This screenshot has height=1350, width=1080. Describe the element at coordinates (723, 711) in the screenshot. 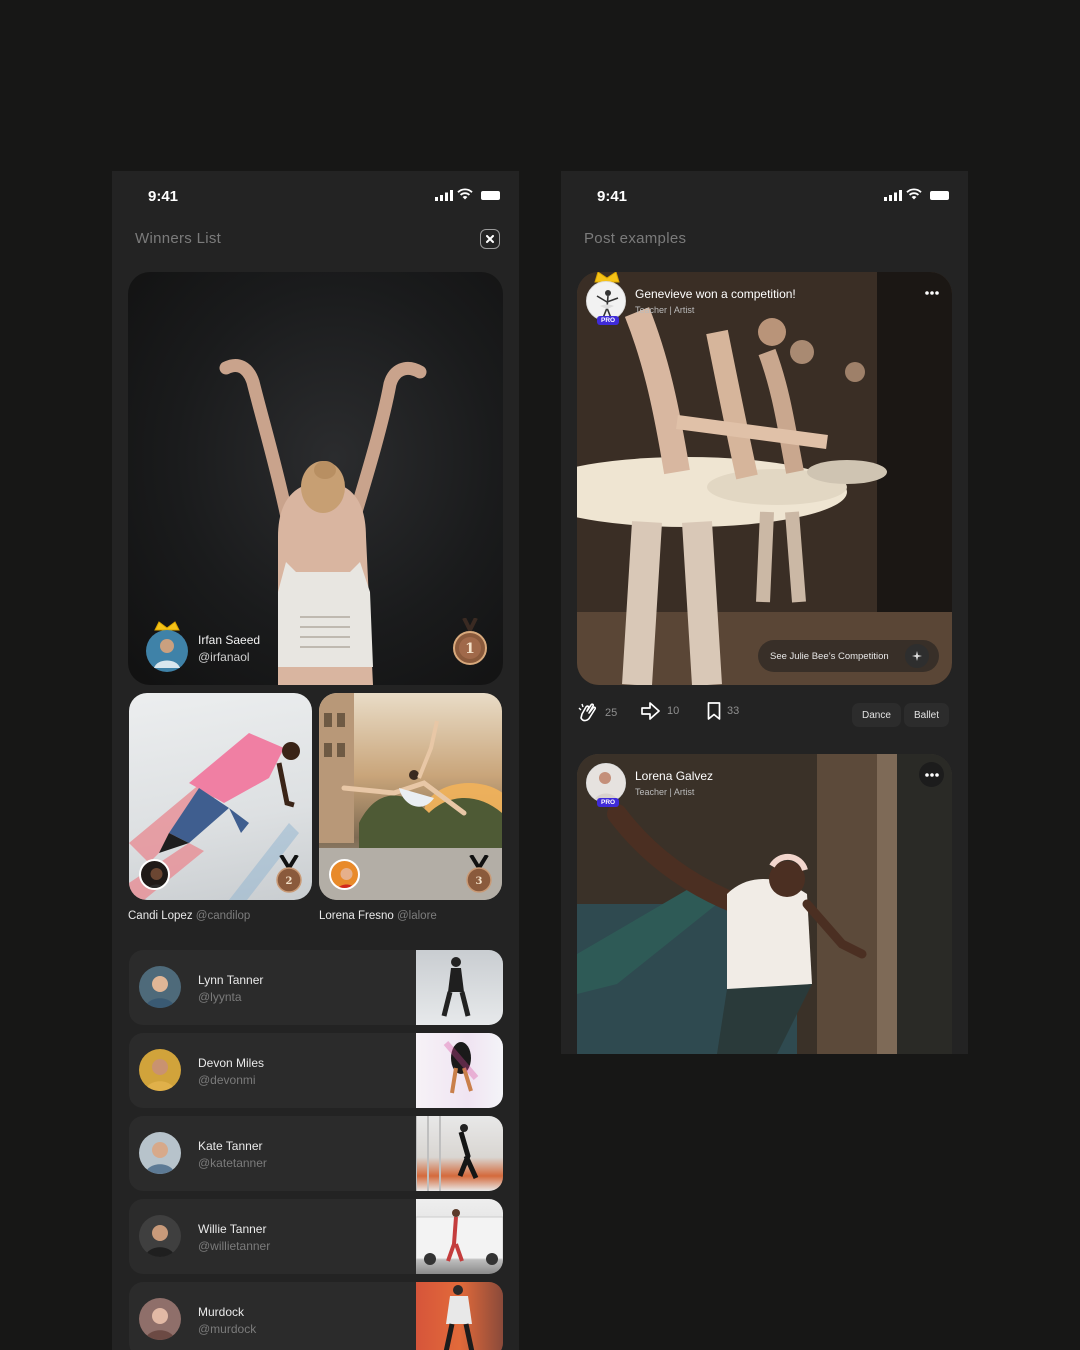

I see `save-button: 33` at that location.